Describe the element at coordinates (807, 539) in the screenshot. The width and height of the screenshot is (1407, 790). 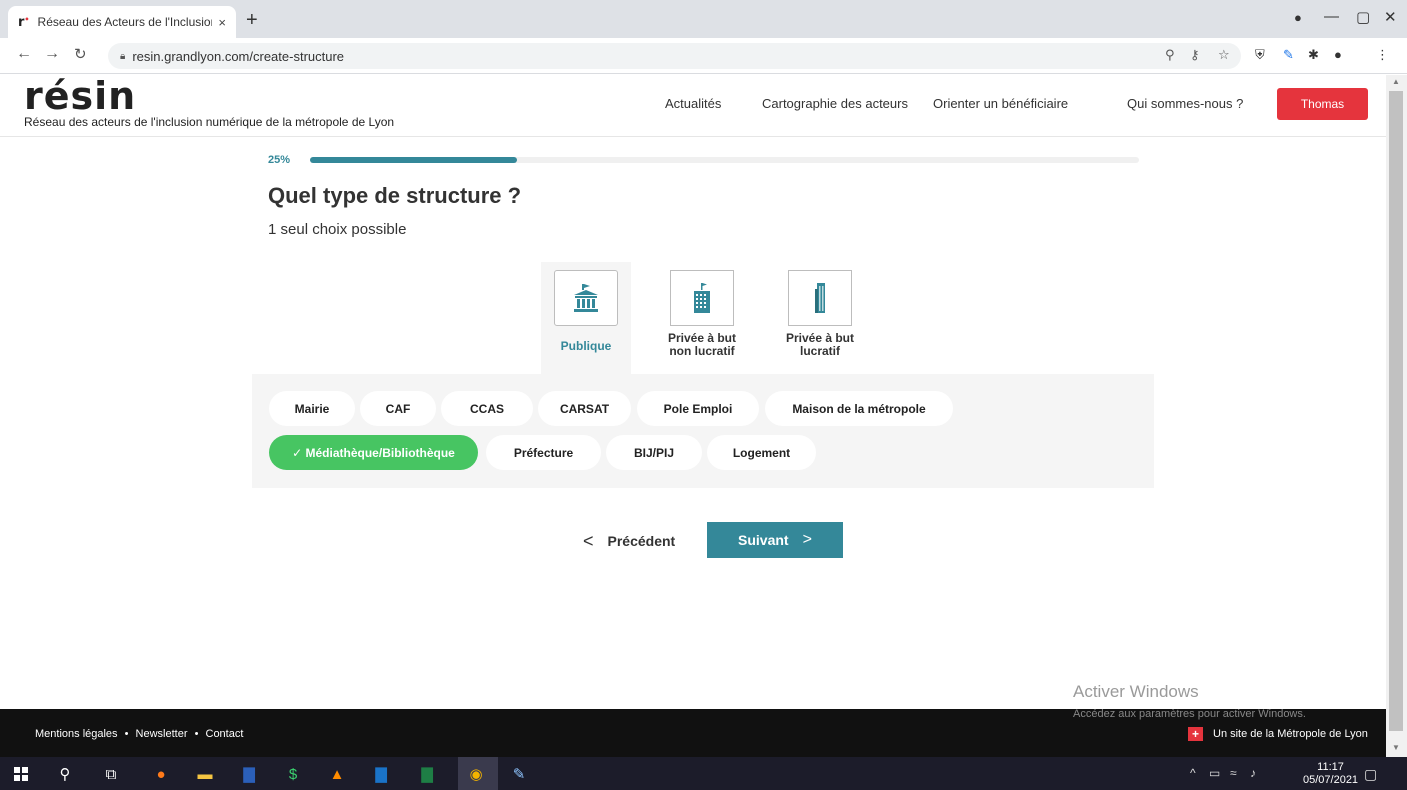
I see `chevron-right-icon: >` at that location.